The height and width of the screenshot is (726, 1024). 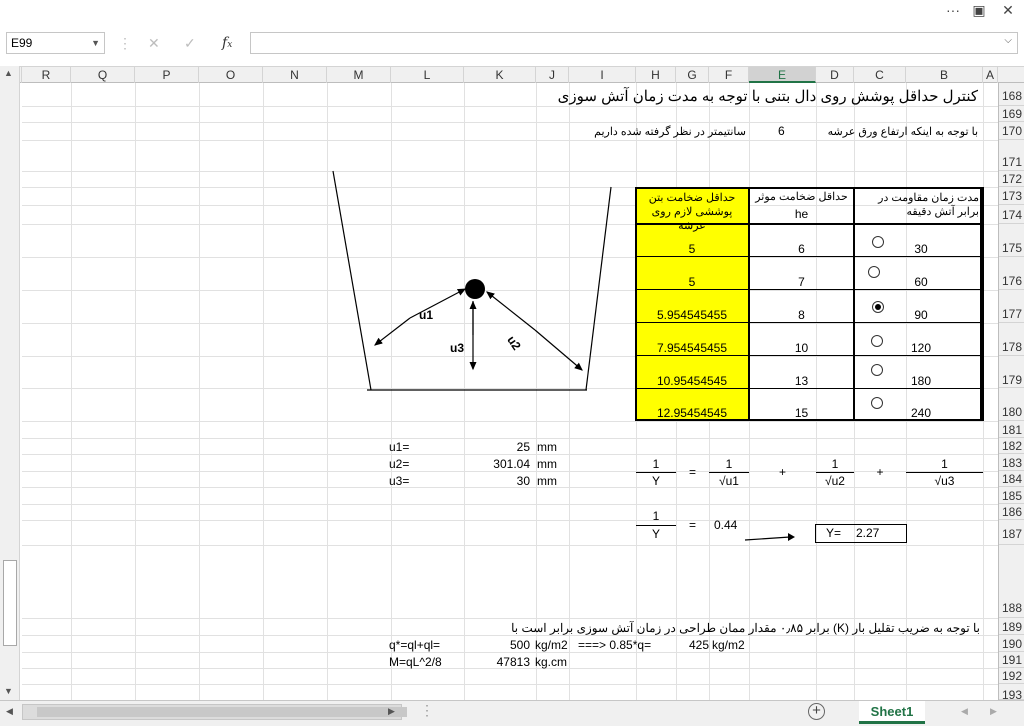 What do you see at coordinates (167, 75) in the screenshot?
I see `col-header-P: P` at bounding box center [167, 75].